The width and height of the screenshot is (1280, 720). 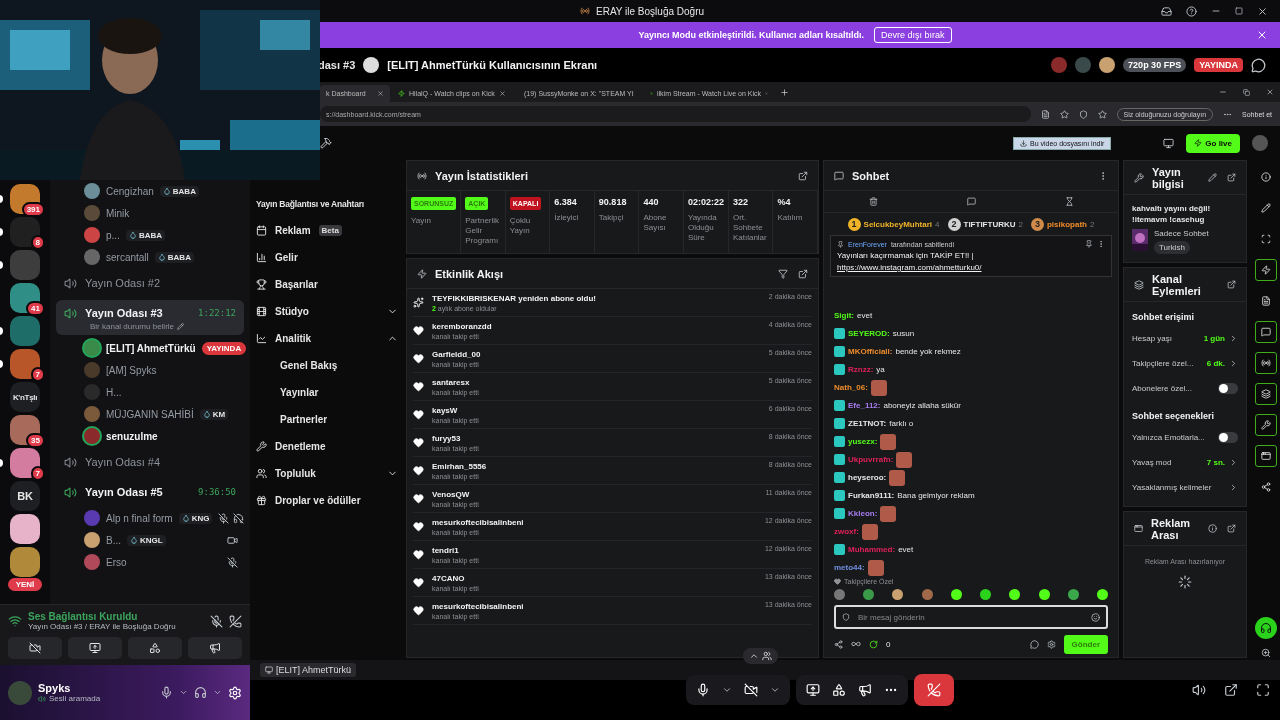 I want to click on nav-subitem: Genel Bakış, so click(x=326, y=365).